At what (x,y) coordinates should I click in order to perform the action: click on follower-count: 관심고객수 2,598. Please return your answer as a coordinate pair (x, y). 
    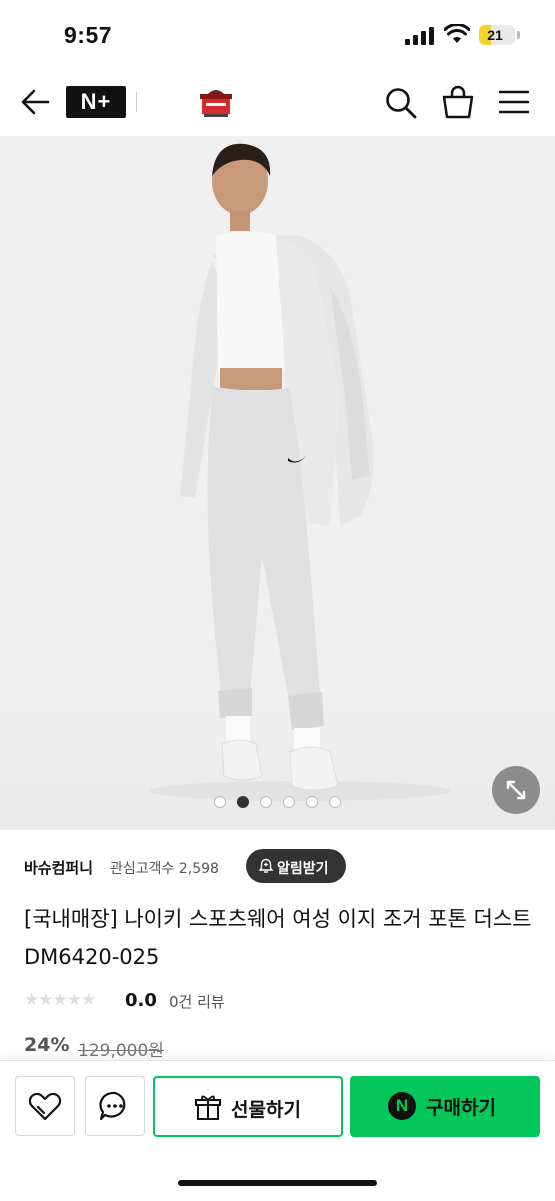
    Looking at the image, I should click on (164, 869).